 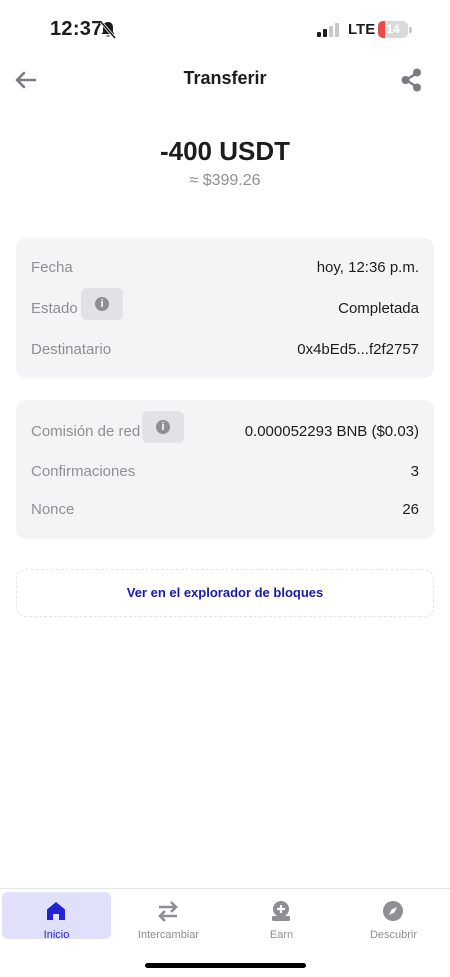 What do you see at coordinates (86, 431) in the screenshot?
I see `network-fee-label: Comisión de red` at bounding box center [86, 431].